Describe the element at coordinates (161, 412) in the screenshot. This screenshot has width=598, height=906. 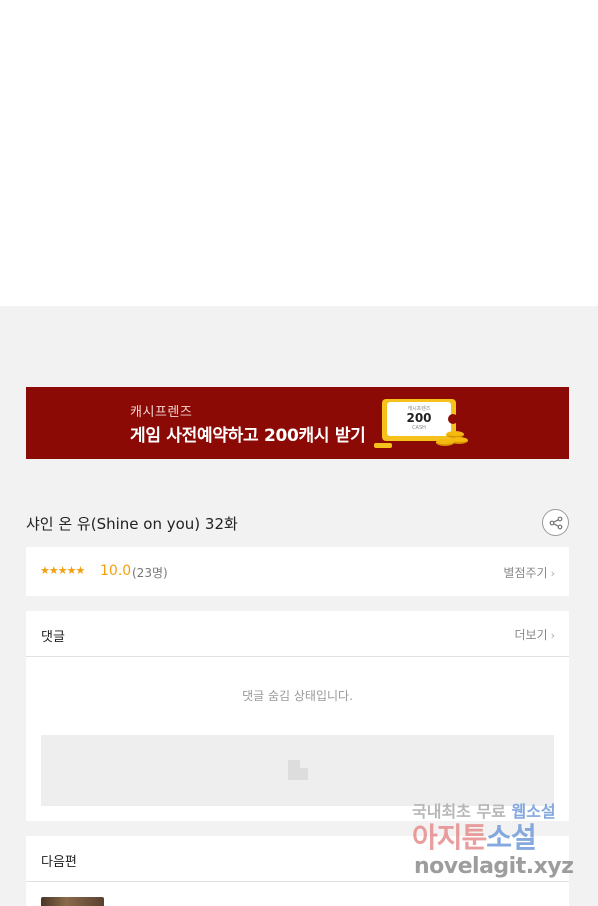
I see `banner-brand: 캐시프렌즈` at that location.